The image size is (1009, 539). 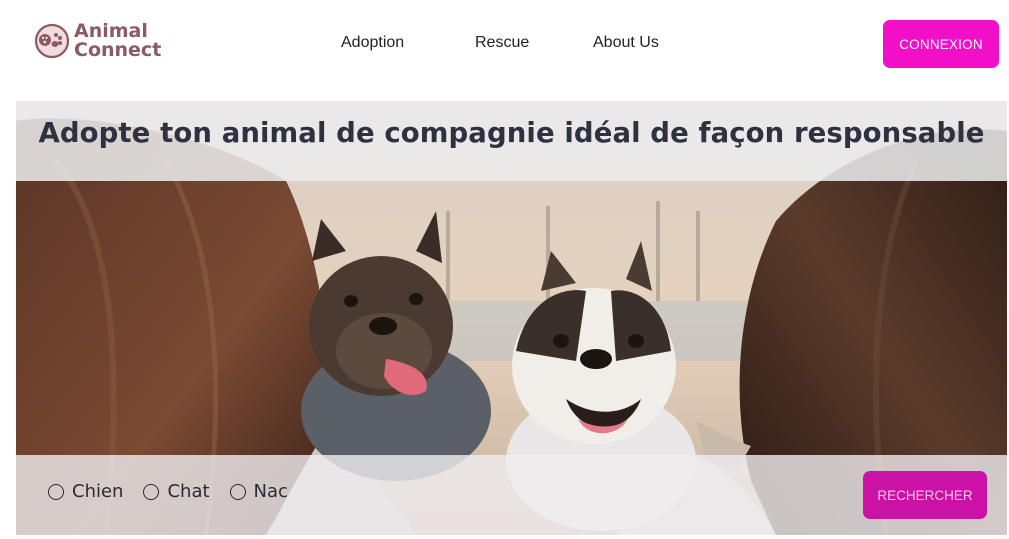 What do you see at coordinates (372, 43) in the screenshot?
I see `nav-item-adoption: Adoption` at bounding box center [372, 43].